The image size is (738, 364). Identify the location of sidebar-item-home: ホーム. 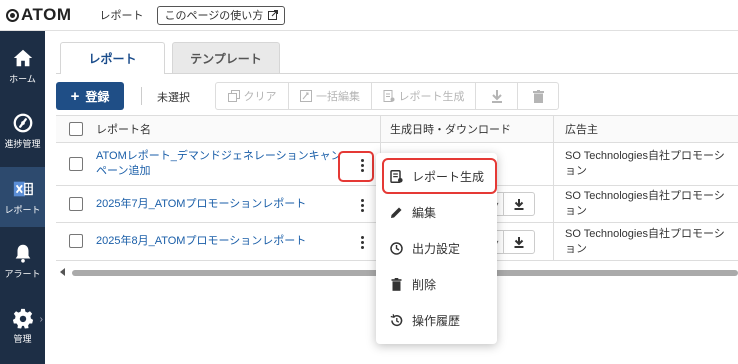
(22, 66).